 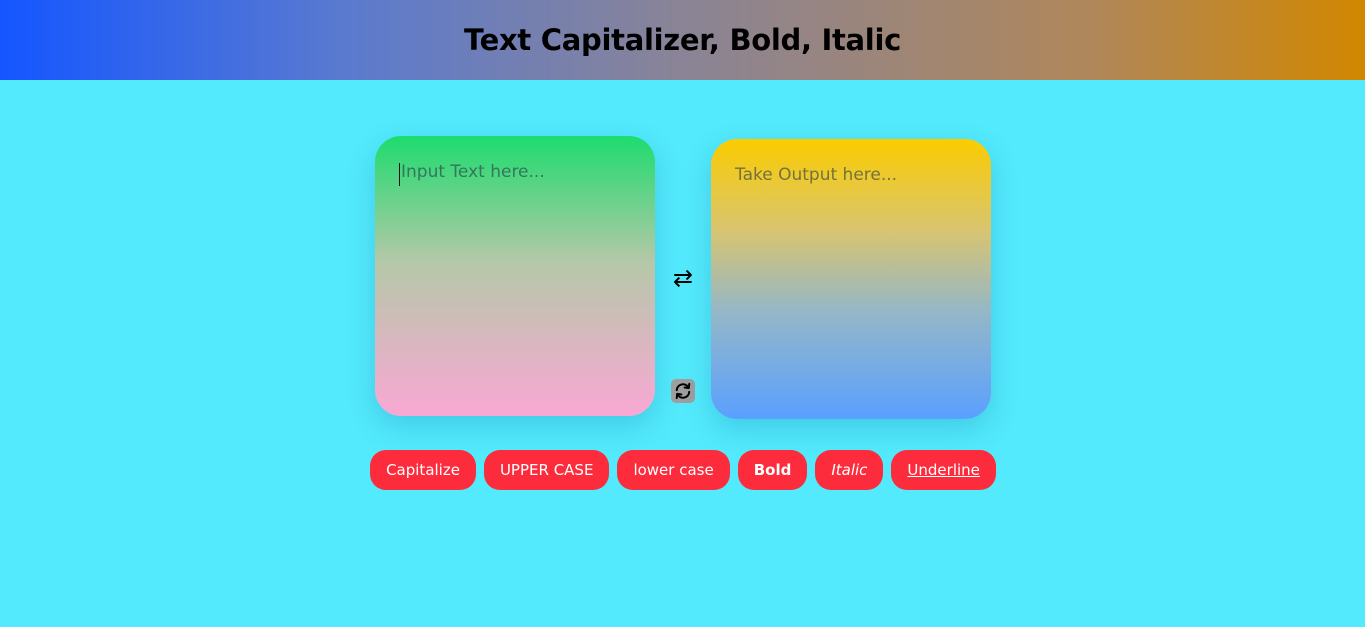 I want to click on page-title: Text Capitalizer, Bold, Italic, so click(x=682, y=40).